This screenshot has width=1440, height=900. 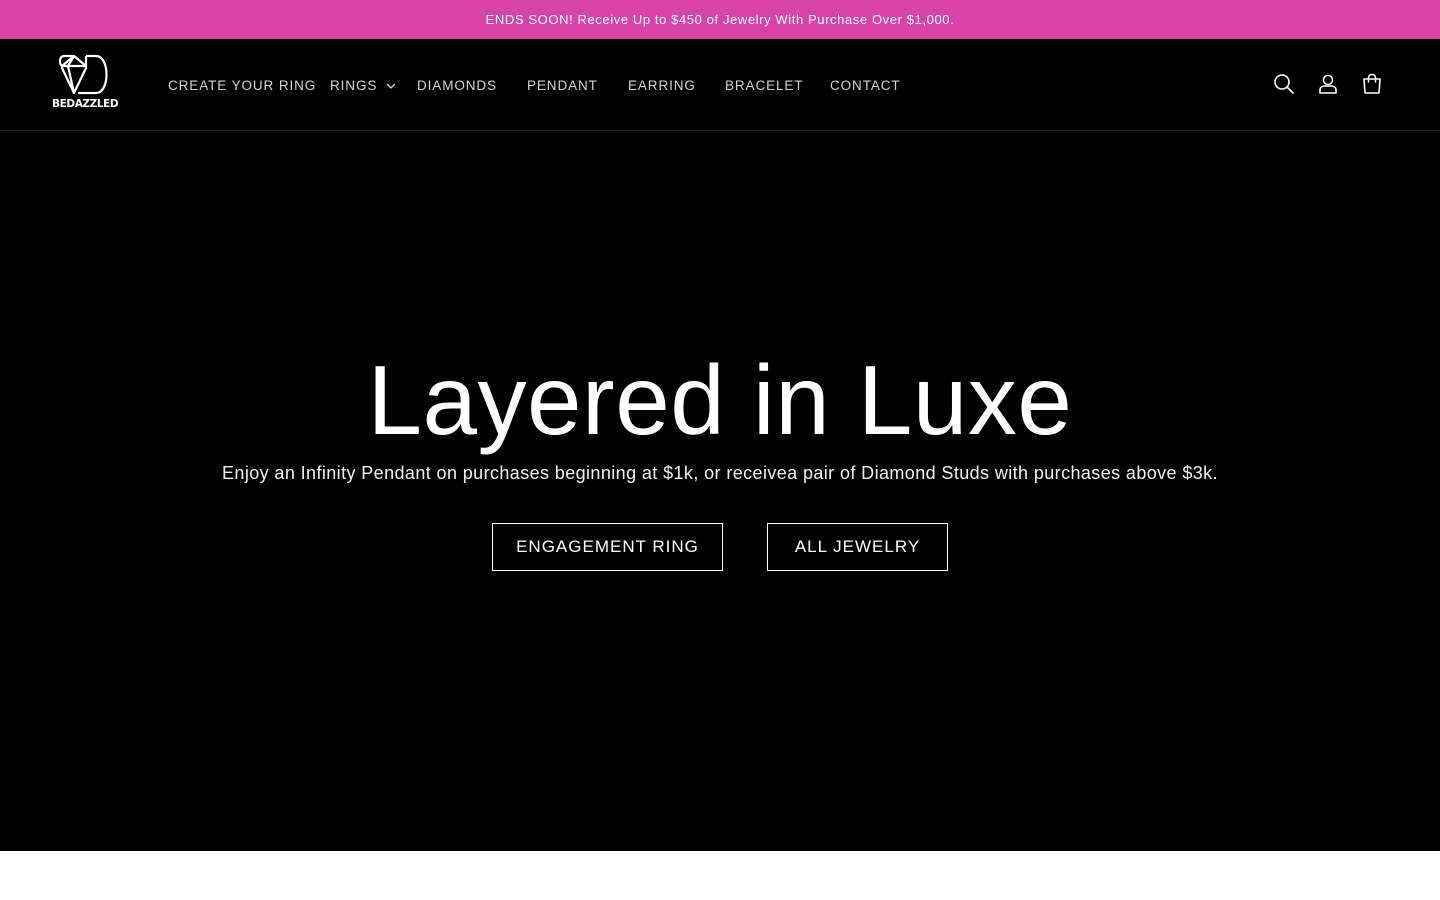 What do you see at coordinates (562, 85) in the screenshot?
I see `nav-pendant: PENDANT` at bounding box center [562, 85].